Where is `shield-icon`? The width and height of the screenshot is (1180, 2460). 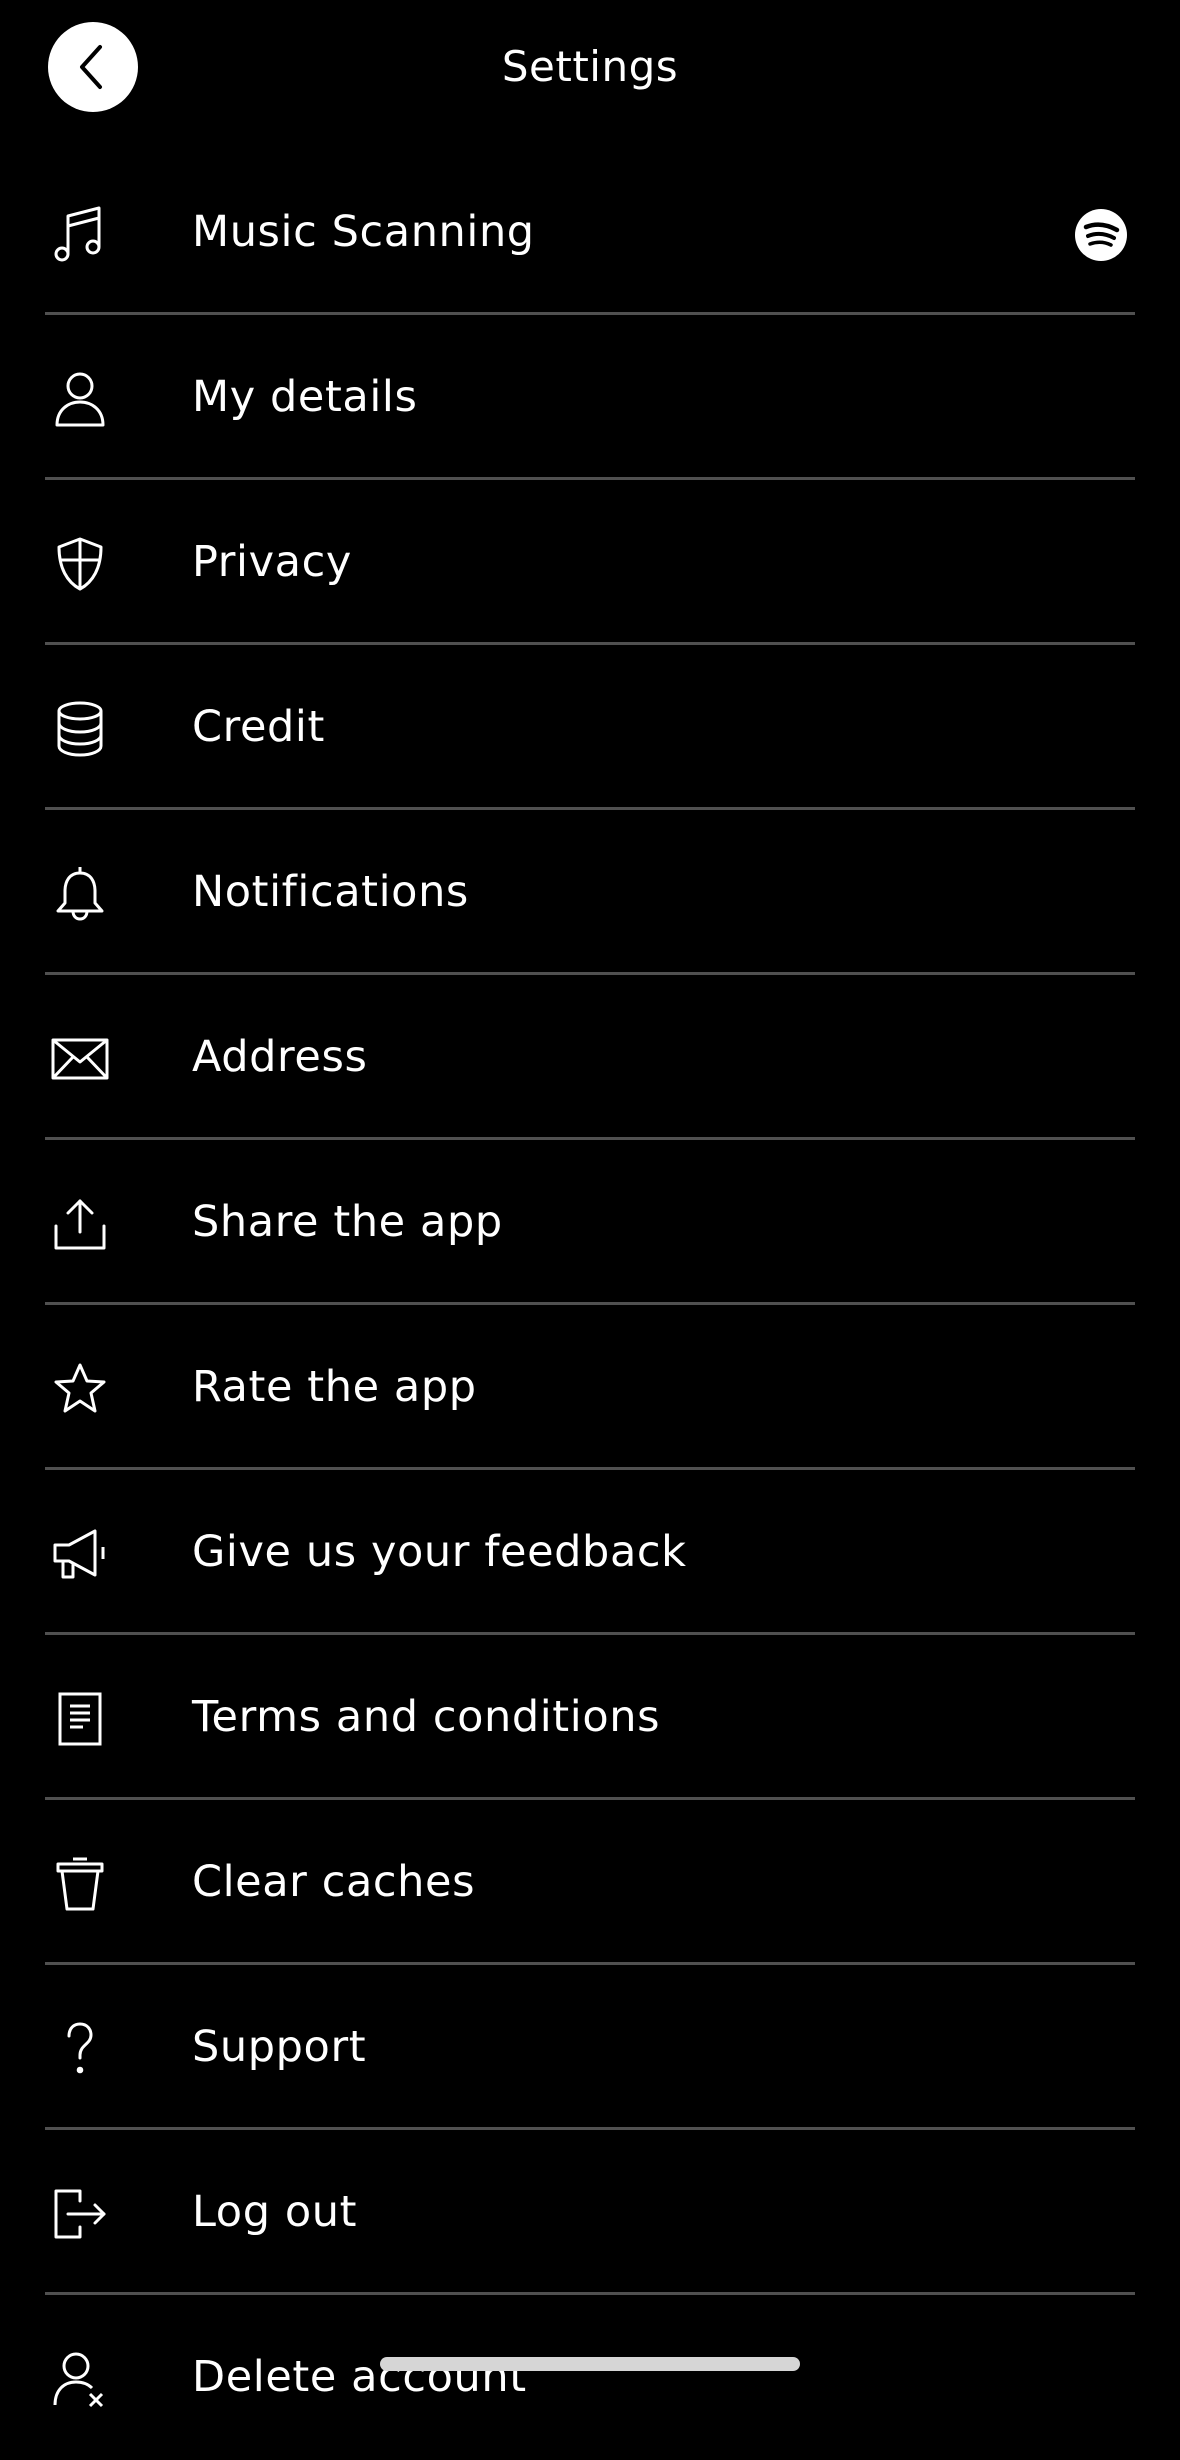 shield-icon is located at coordinates (80, 564).